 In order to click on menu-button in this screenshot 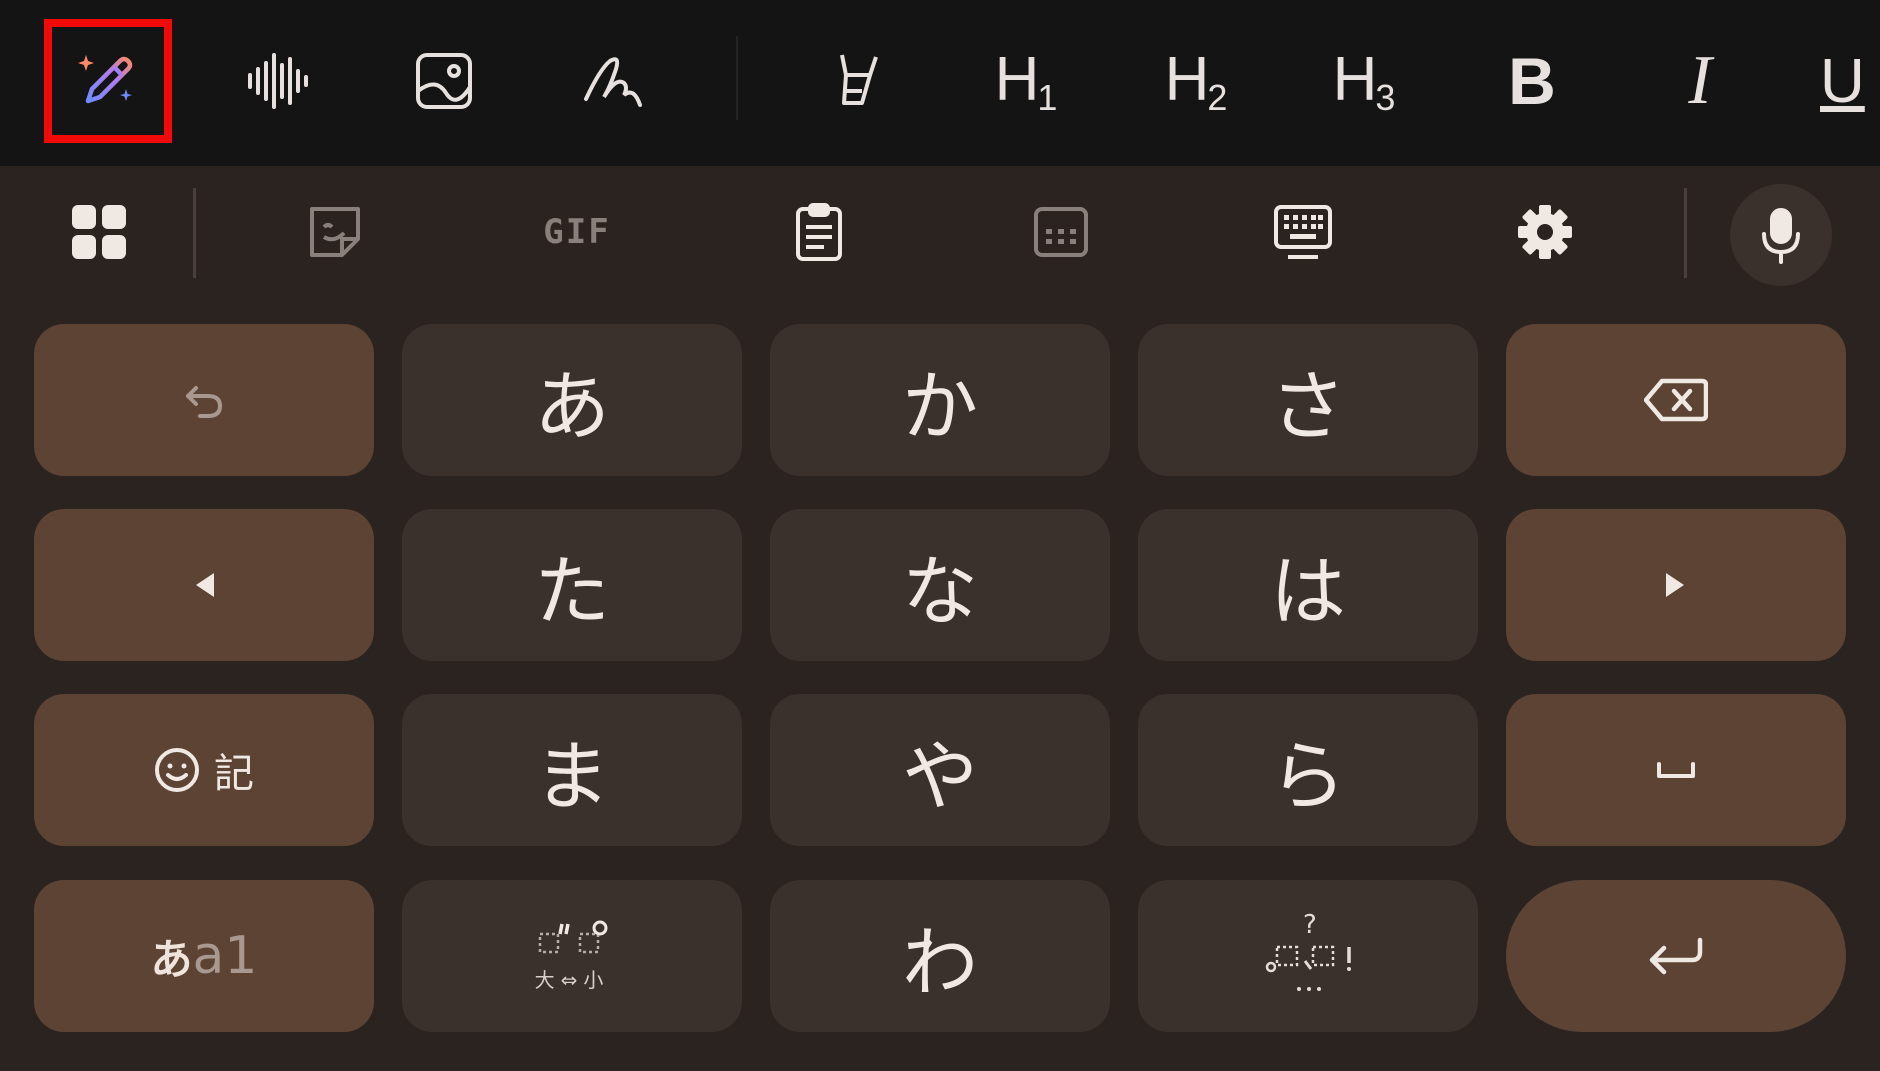, I will do `click(99, 232)`.